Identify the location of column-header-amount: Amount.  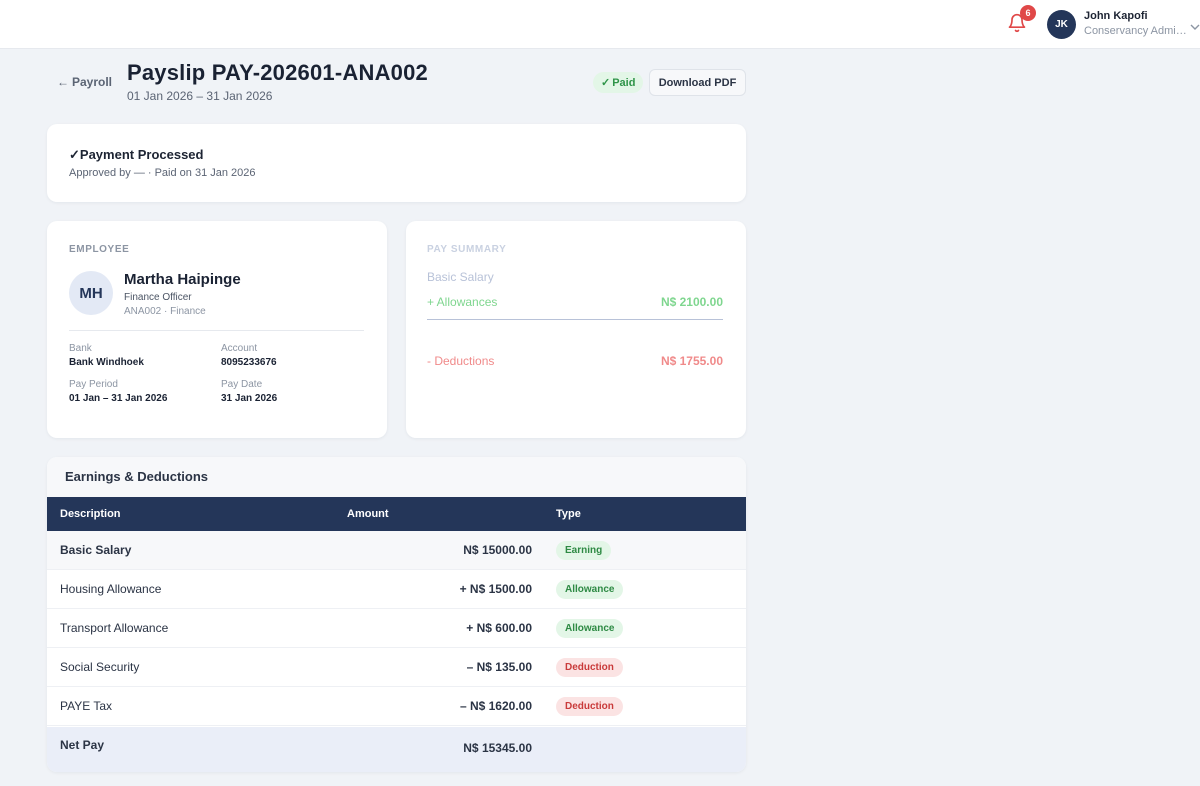
(368, 514).